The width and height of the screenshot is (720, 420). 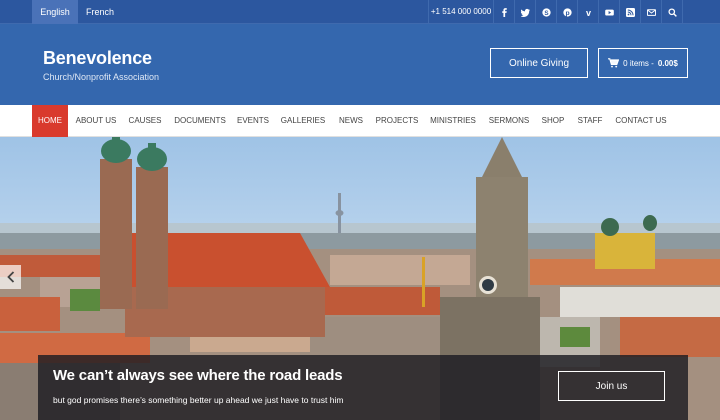 I want to click on nav-item-contact-us: CONTACT US, so click(x=641, y=121).